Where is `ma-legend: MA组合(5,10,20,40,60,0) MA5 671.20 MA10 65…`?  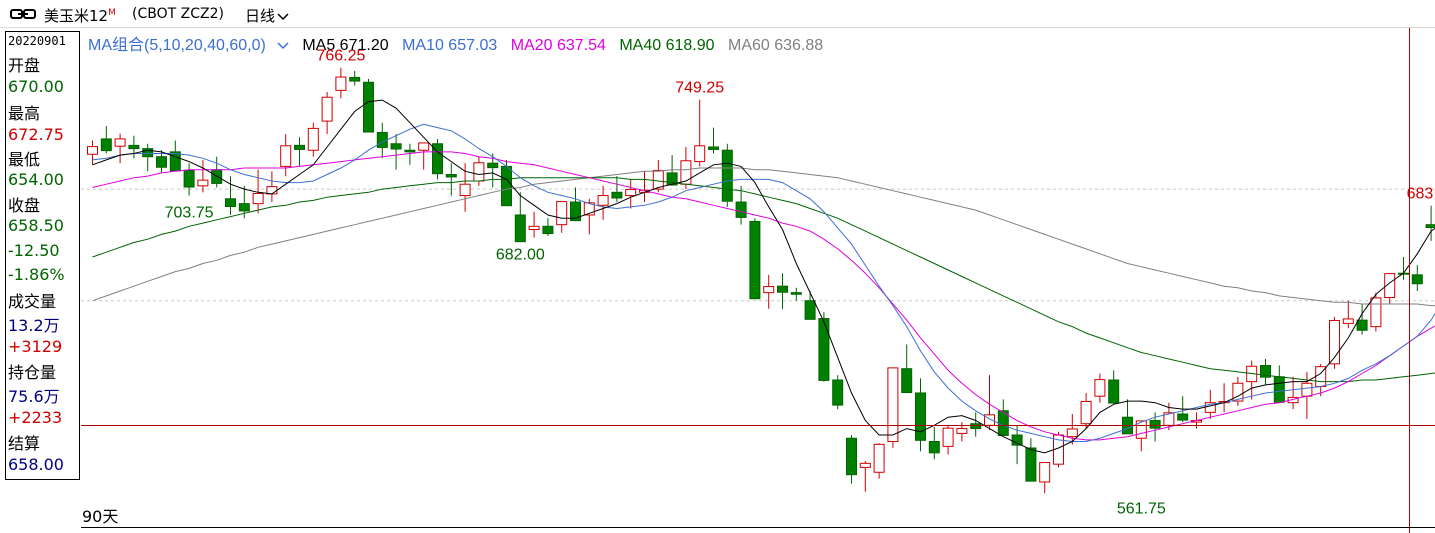 ma-legend: MA组合(5,10,20,40,60,0) MA5 671.20 MA10 65… is located at coordinates (460, 43).